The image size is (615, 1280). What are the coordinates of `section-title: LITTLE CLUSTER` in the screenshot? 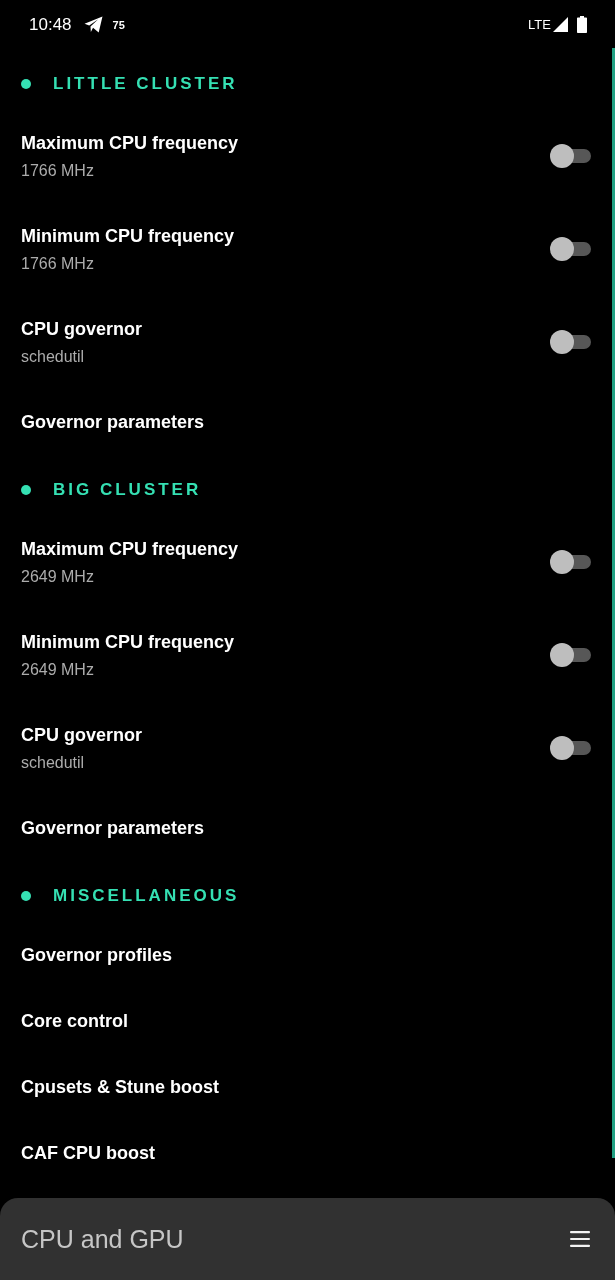 It's located at (145, 84).